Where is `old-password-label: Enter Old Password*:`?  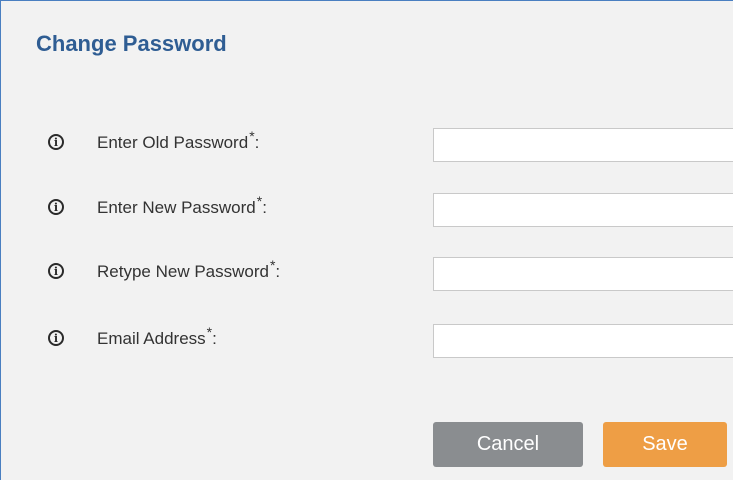
old-password-label: Enter Old Password*: is located at coordinates (178, 140).